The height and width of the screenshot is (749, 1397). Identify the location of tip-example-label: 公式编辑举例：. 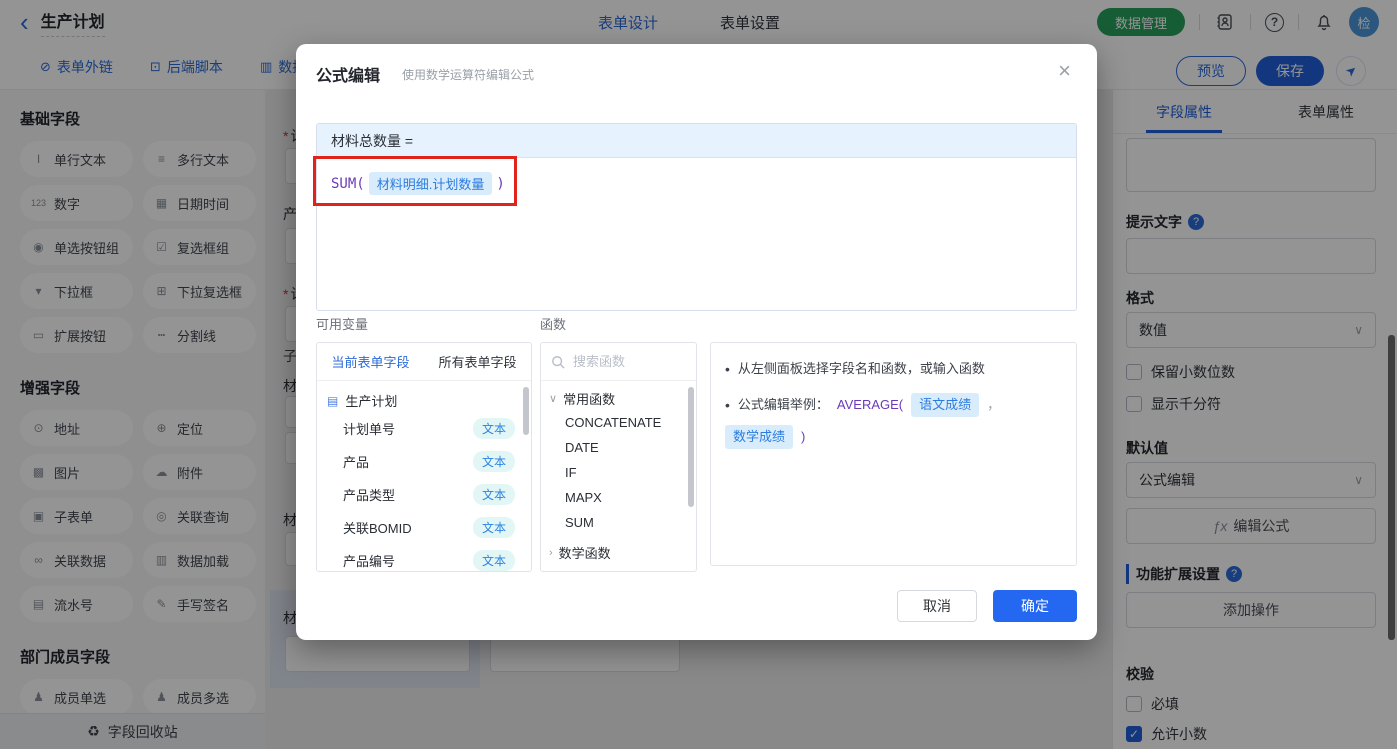
(783, 404).